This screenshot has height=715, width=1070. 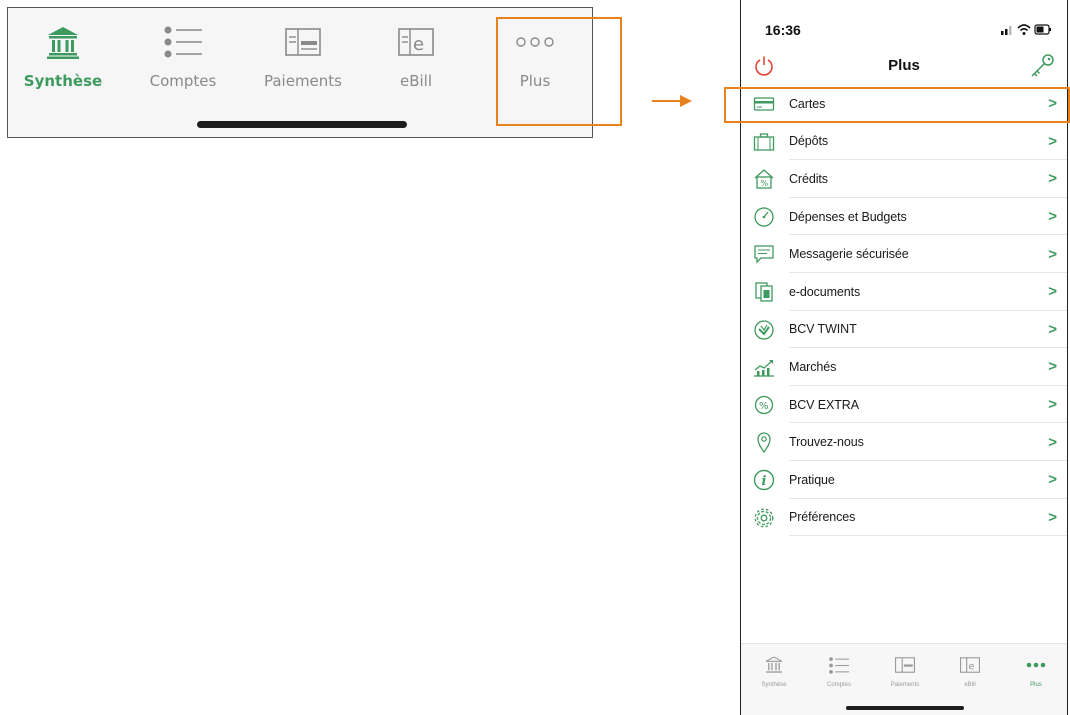 I want to click on tab-comptes: Comptes, so click(x=839, y=674).